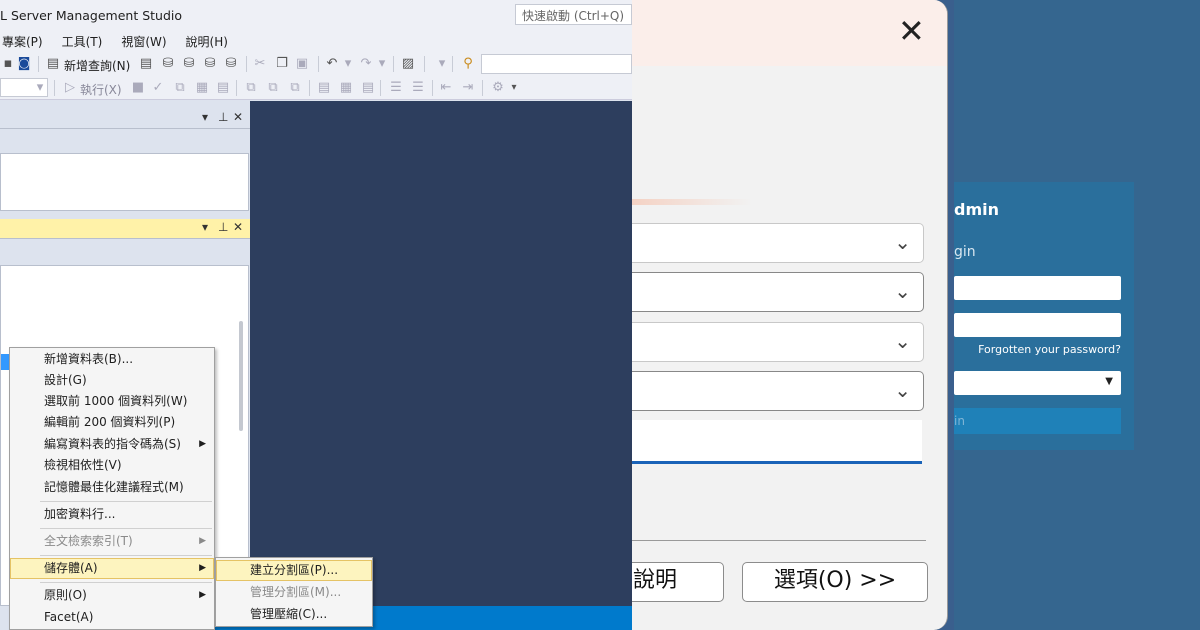  I want to click on new-db-query-icon: ▤, so click(146, 64).